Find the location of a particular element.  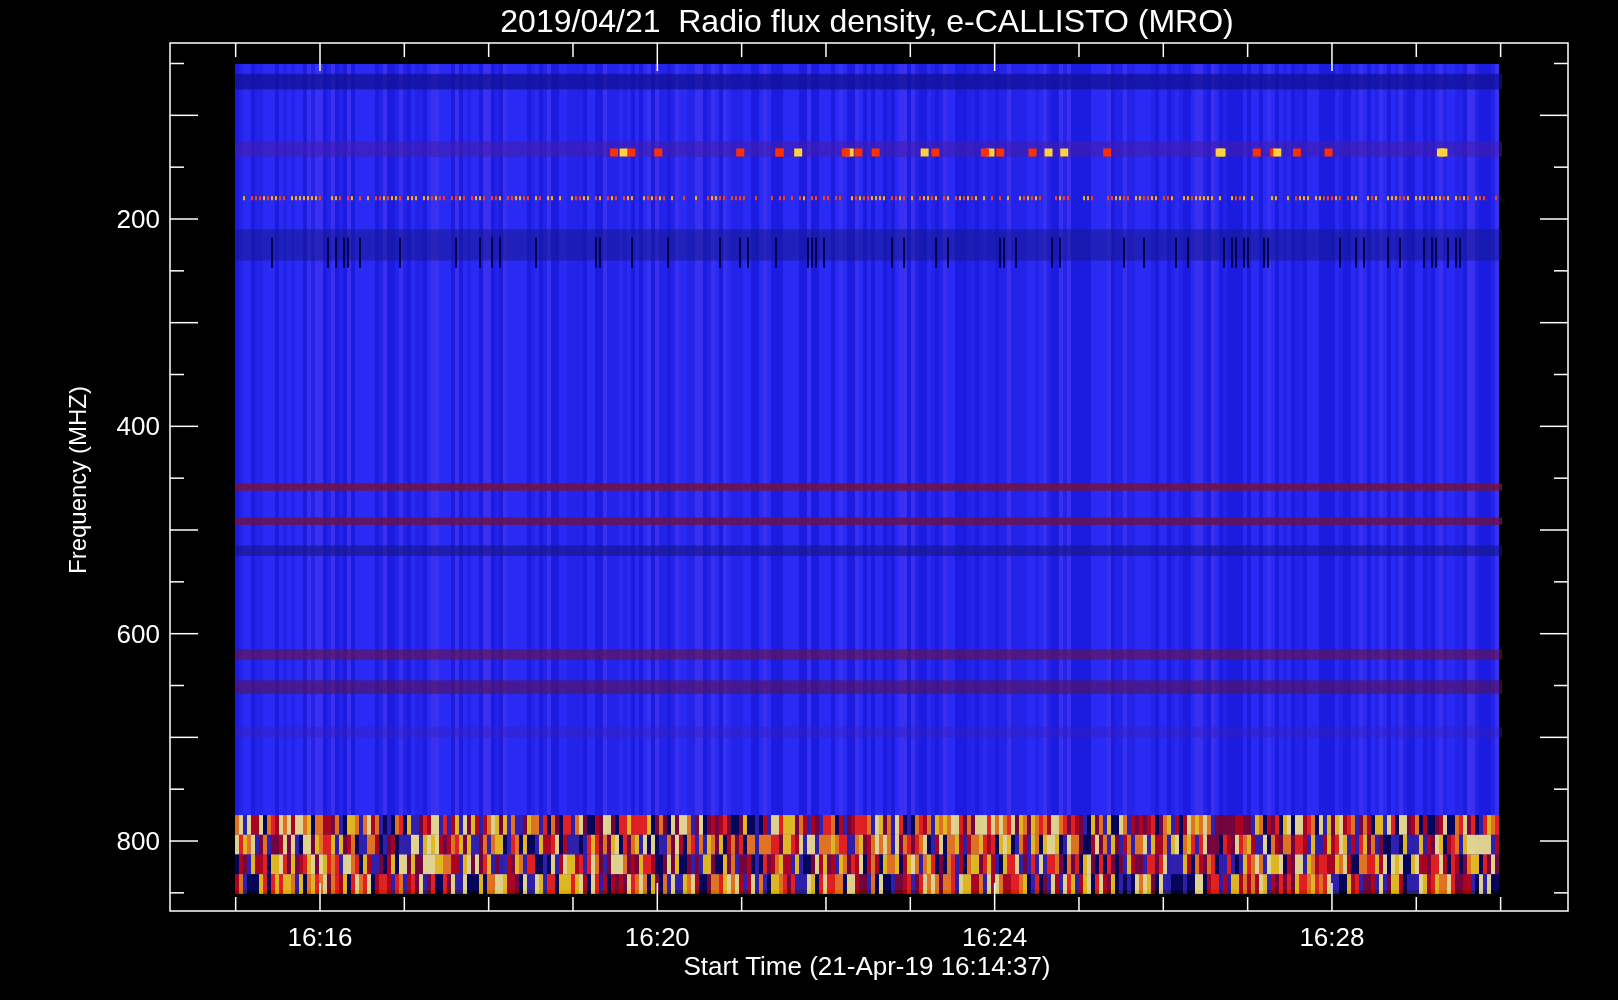

axis-tick-label: 400 is located at coordinates (138, 426).